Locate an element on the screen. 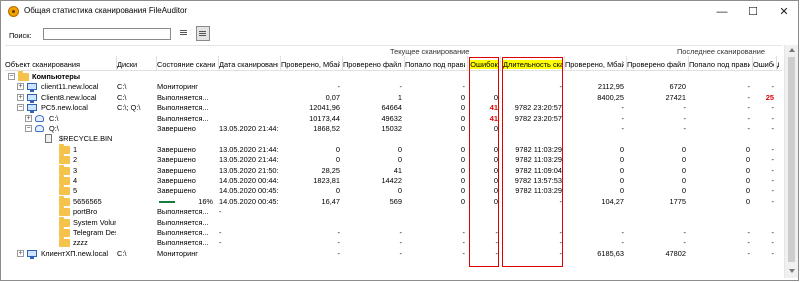 This screenshot has height=282, width=800. scroll-down-icon is located at coordinates (792, 271).